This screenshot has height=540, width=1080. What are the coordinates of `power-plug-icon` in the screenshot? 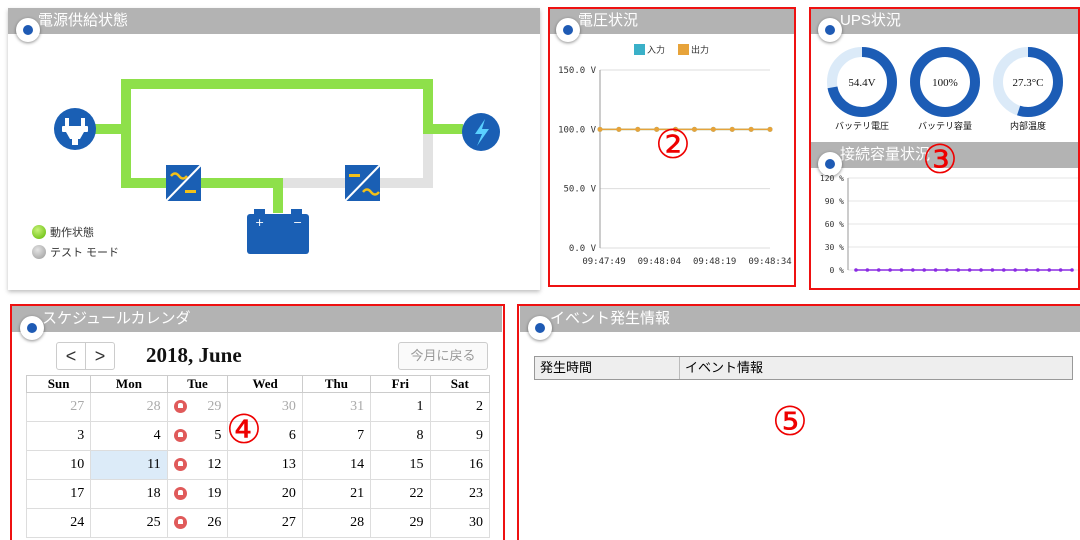 It's located at (75, 129).